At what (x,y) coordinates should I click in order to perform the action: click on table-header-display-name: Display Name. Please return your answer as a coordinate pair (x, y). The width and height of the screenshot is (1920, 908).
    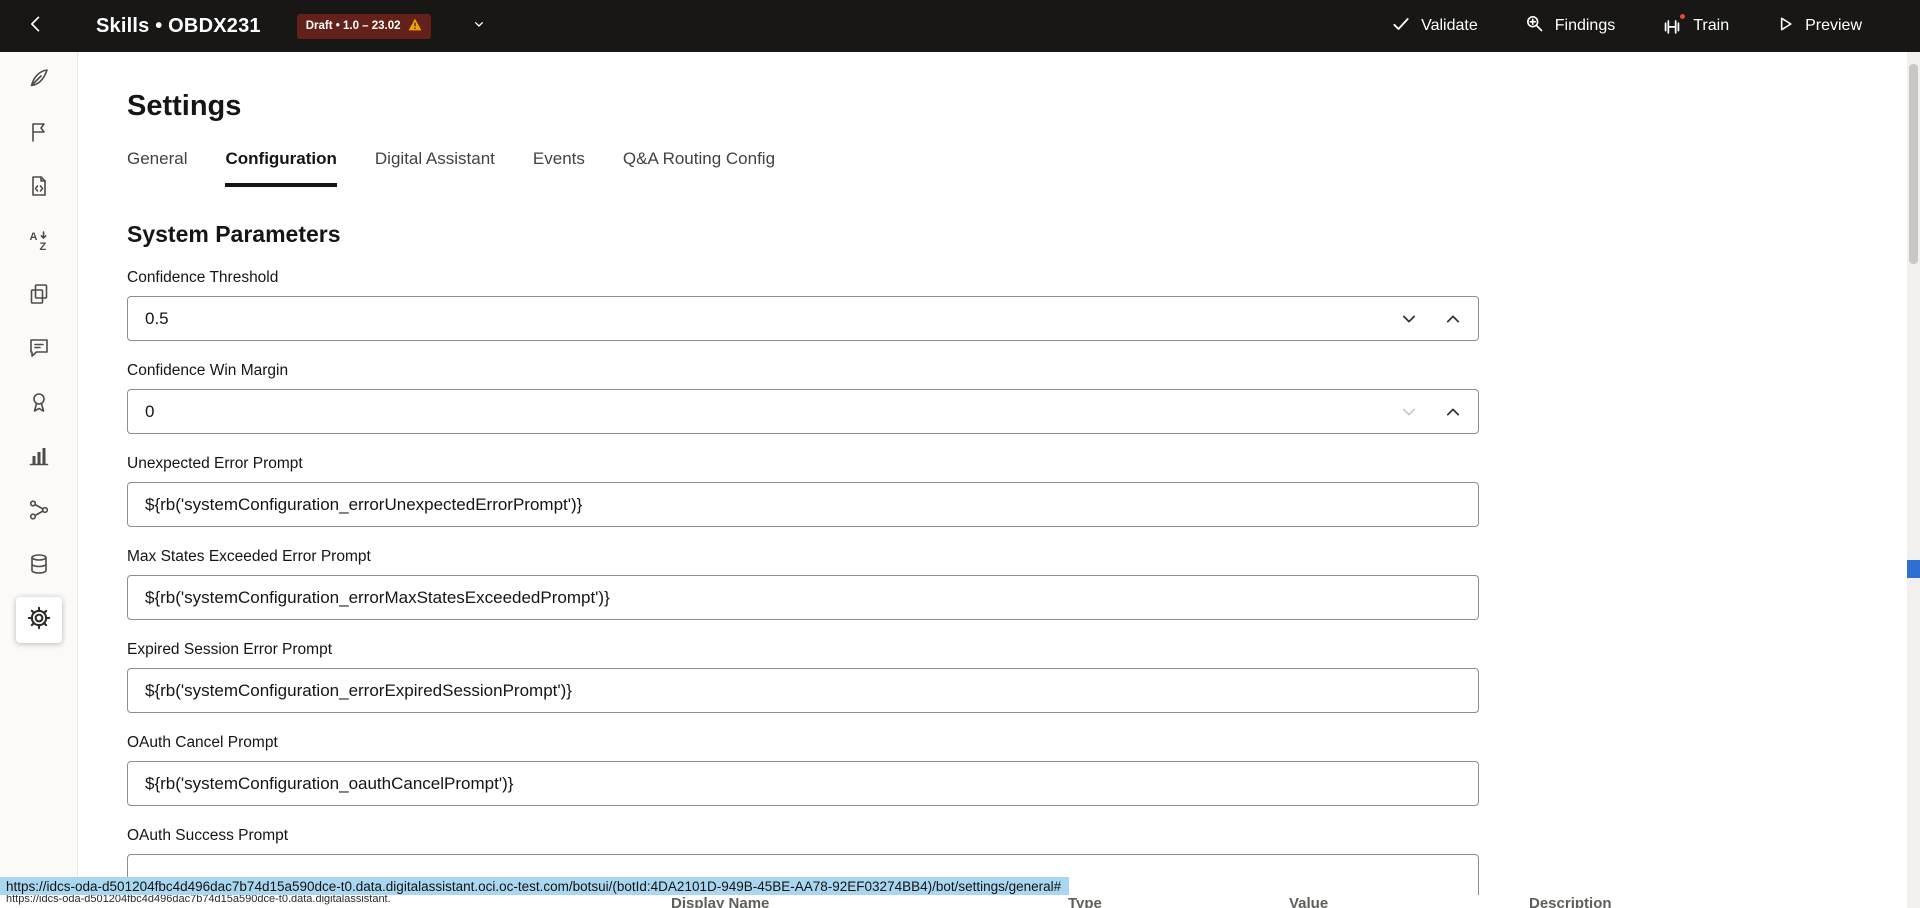
    Looking at the image, I should click on (720, 901).